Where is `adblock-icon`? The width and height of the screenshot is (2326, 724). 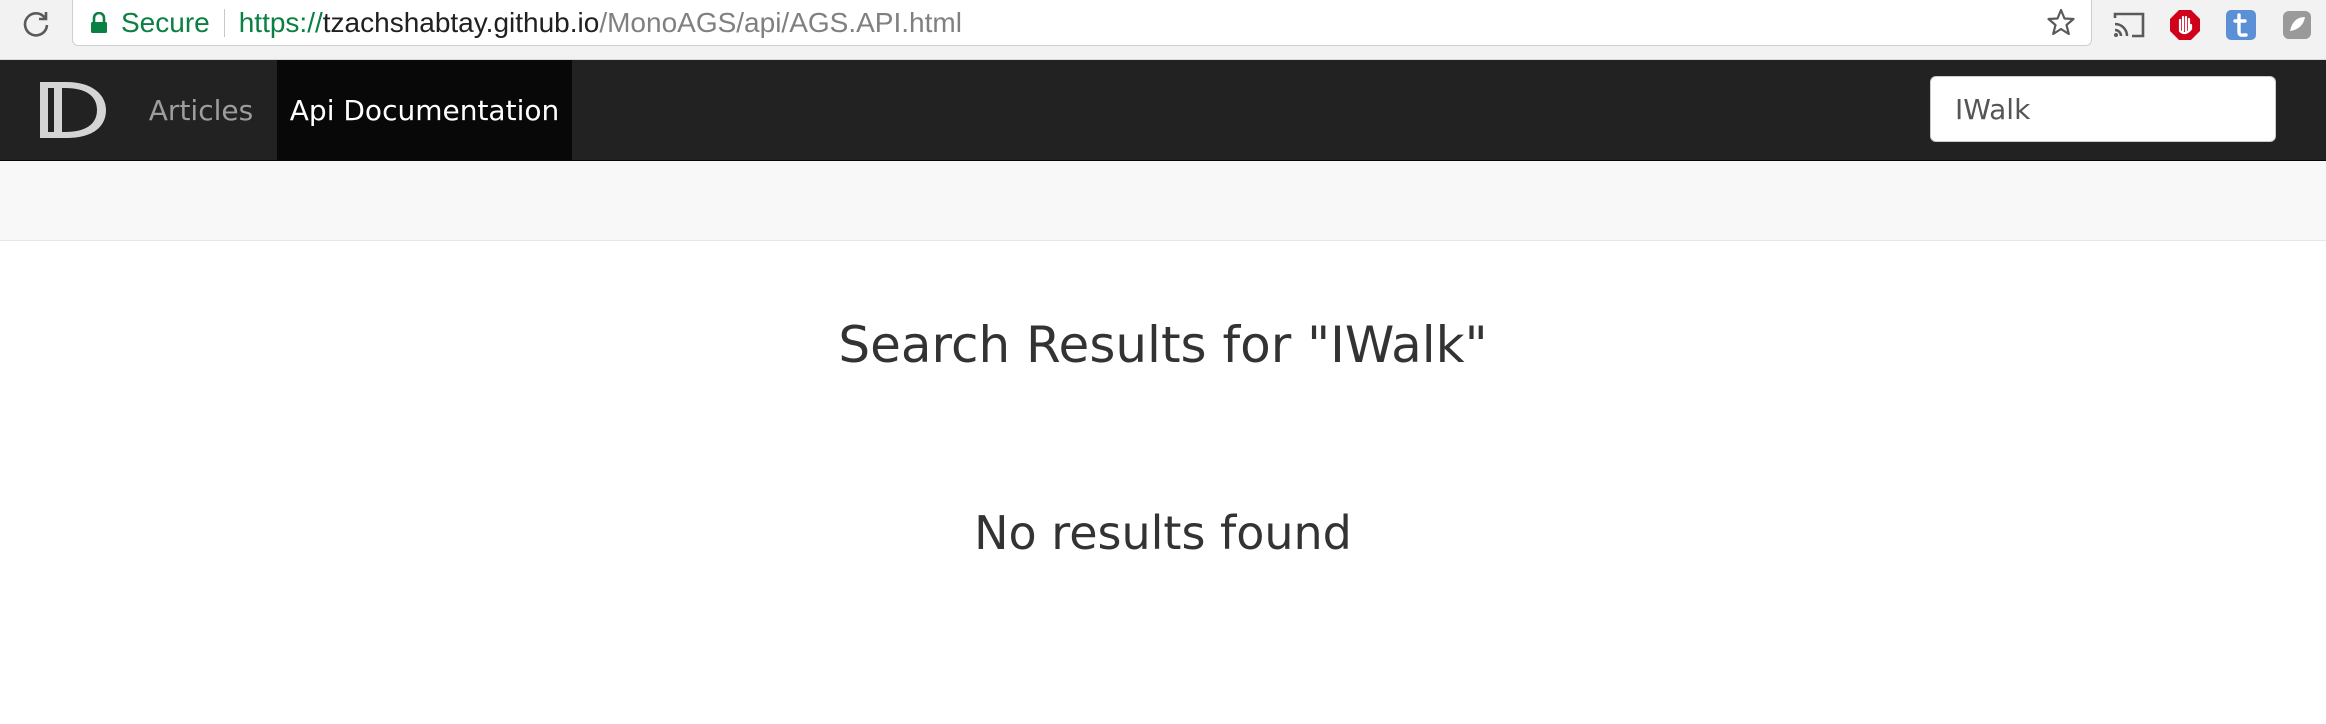 adblock-icon is located at coordinates (2185, 25).